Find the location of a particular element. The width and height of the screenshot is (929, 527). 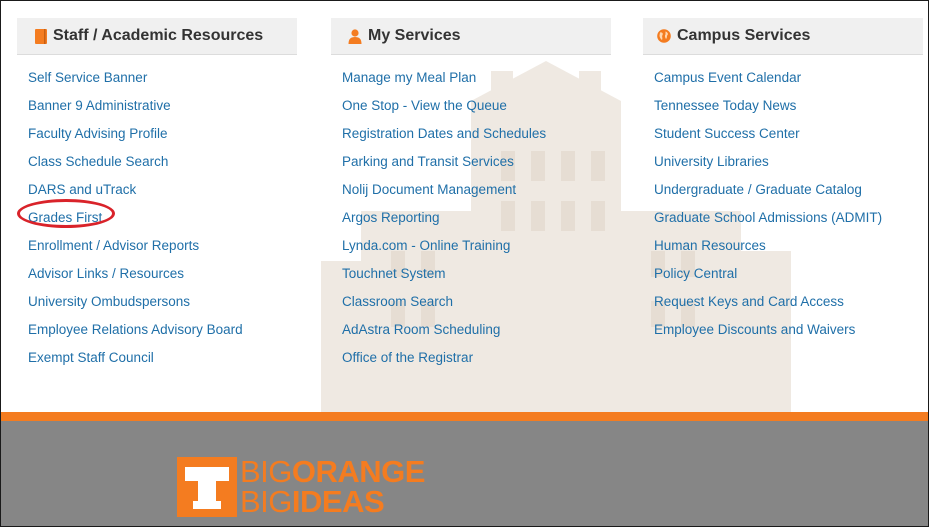

link-human-resources: Human Resources is located at coordinates (788, 246).